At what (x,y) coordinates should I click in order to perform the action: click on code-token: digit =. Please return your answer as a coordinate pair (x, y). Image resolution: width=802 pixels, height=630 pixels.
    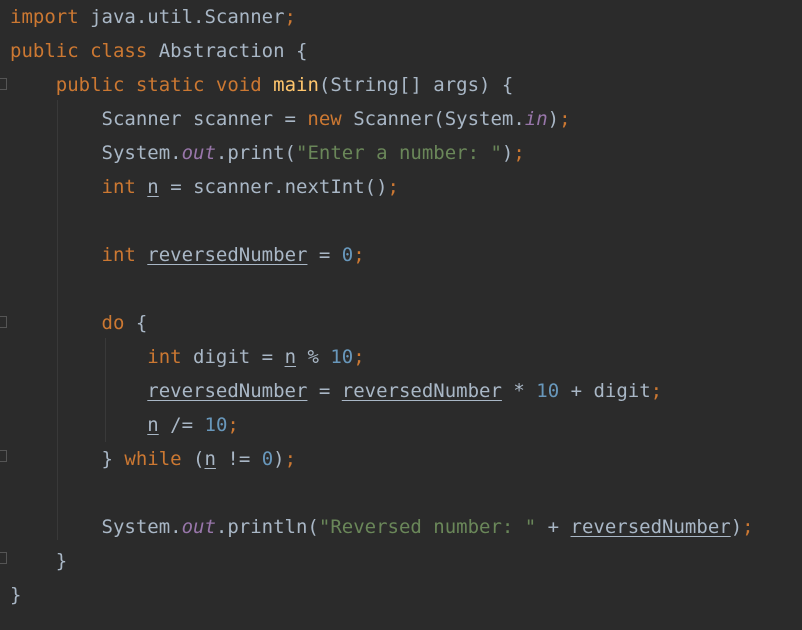
    Looking at the image, I should click on (233, 357).